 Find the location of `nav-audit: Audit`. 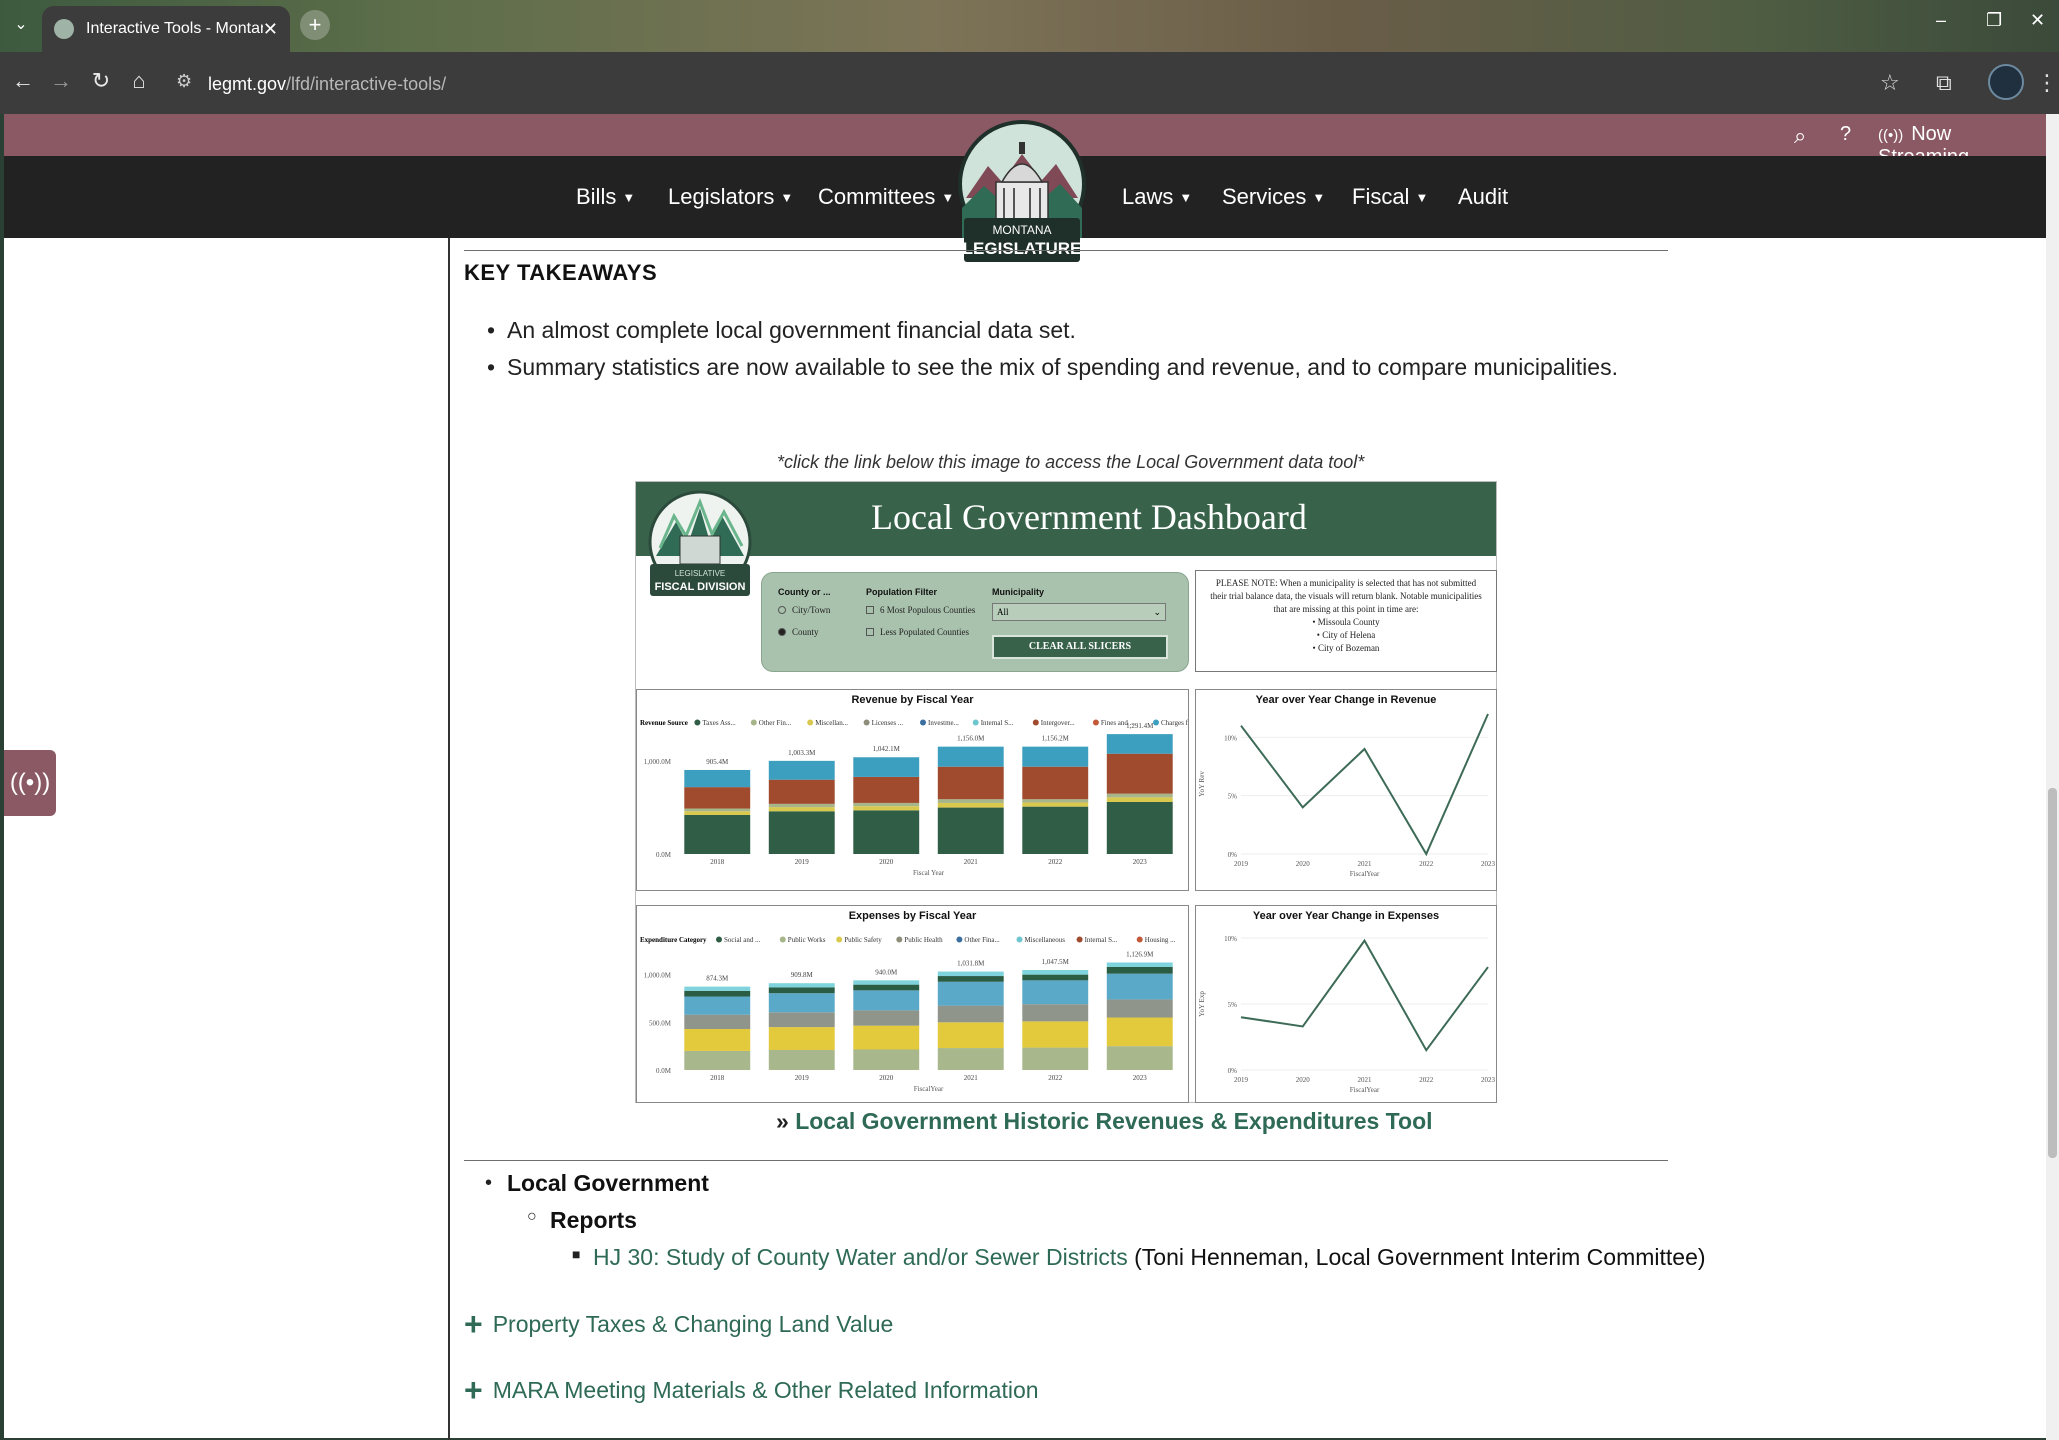

nav-audit: Audit is located at coordinates (1483, 197).